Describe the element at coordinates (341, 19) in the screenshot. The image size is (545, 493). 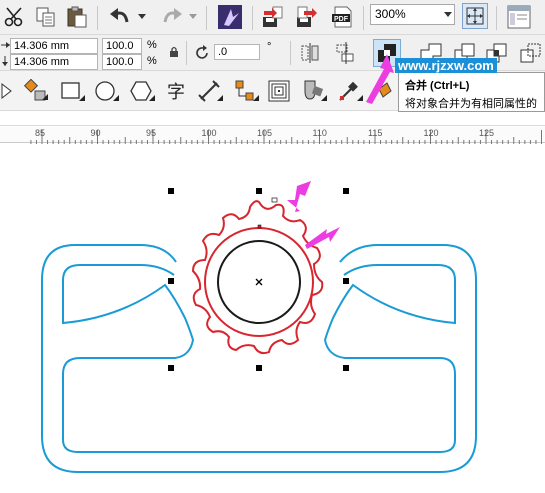
I see `svg-text: PDF` at that location.